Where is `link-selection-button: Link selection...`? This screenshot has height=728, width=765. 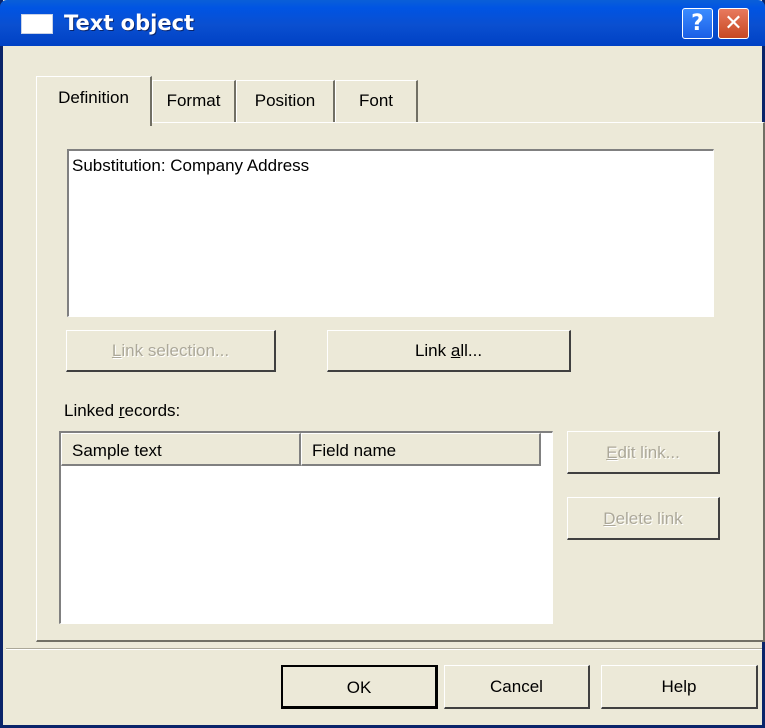
link-selection-button: Link selection... is located at coordinates (171, 351).